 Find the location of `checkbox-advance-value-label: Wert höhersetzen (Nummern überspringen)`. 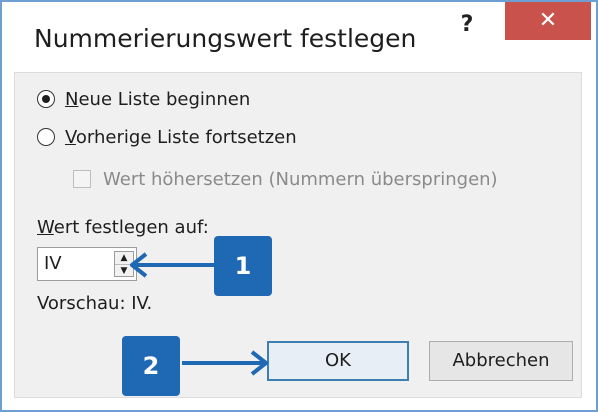

checkbox-advance-value-label: Wert höhersetzen (Nummern überspringen) is located at coordinates (300, 179).